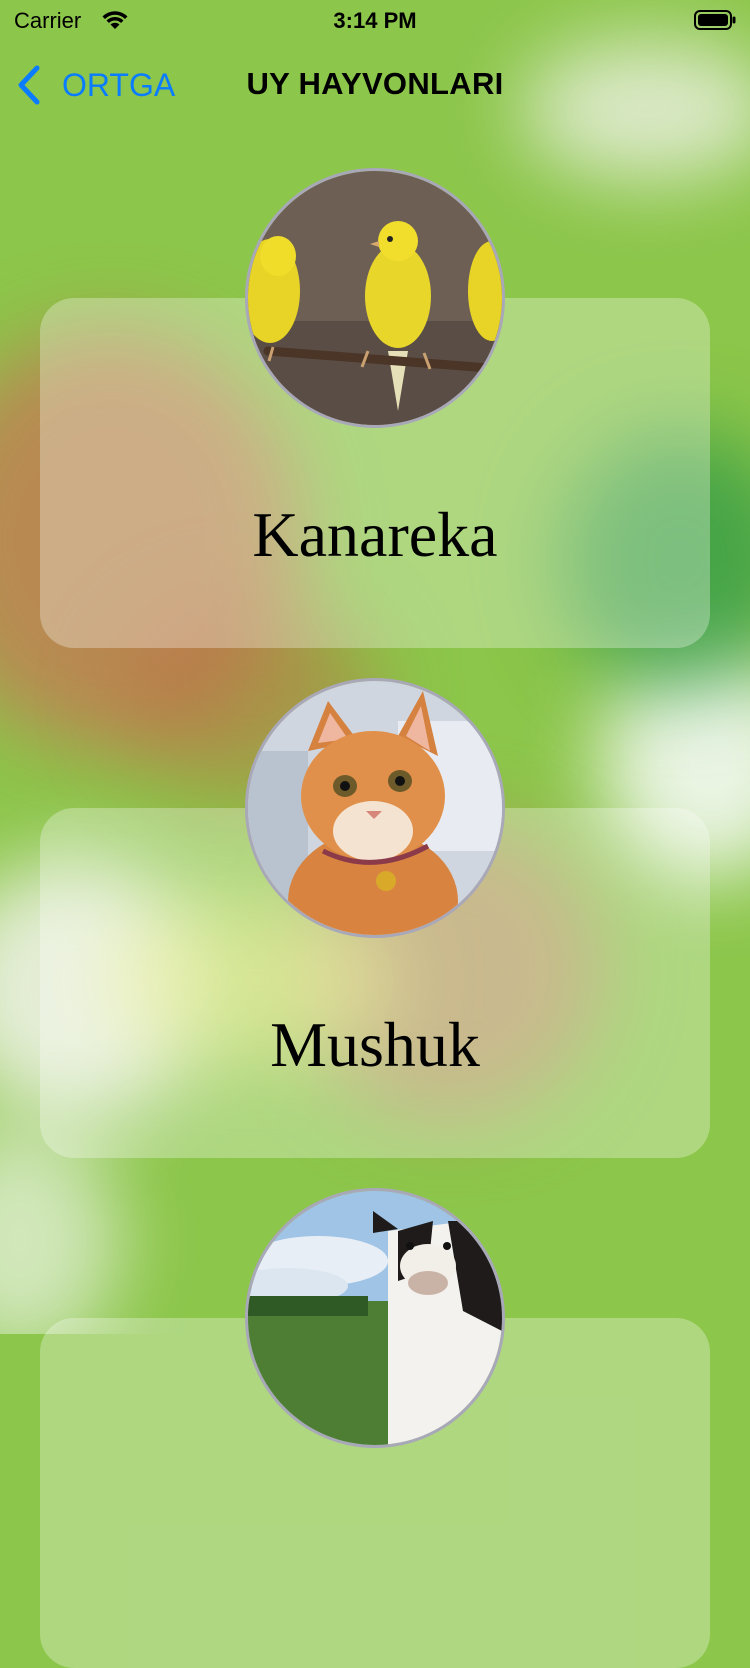  I want to click on clock: 3:14 PM, so click(375, 20).